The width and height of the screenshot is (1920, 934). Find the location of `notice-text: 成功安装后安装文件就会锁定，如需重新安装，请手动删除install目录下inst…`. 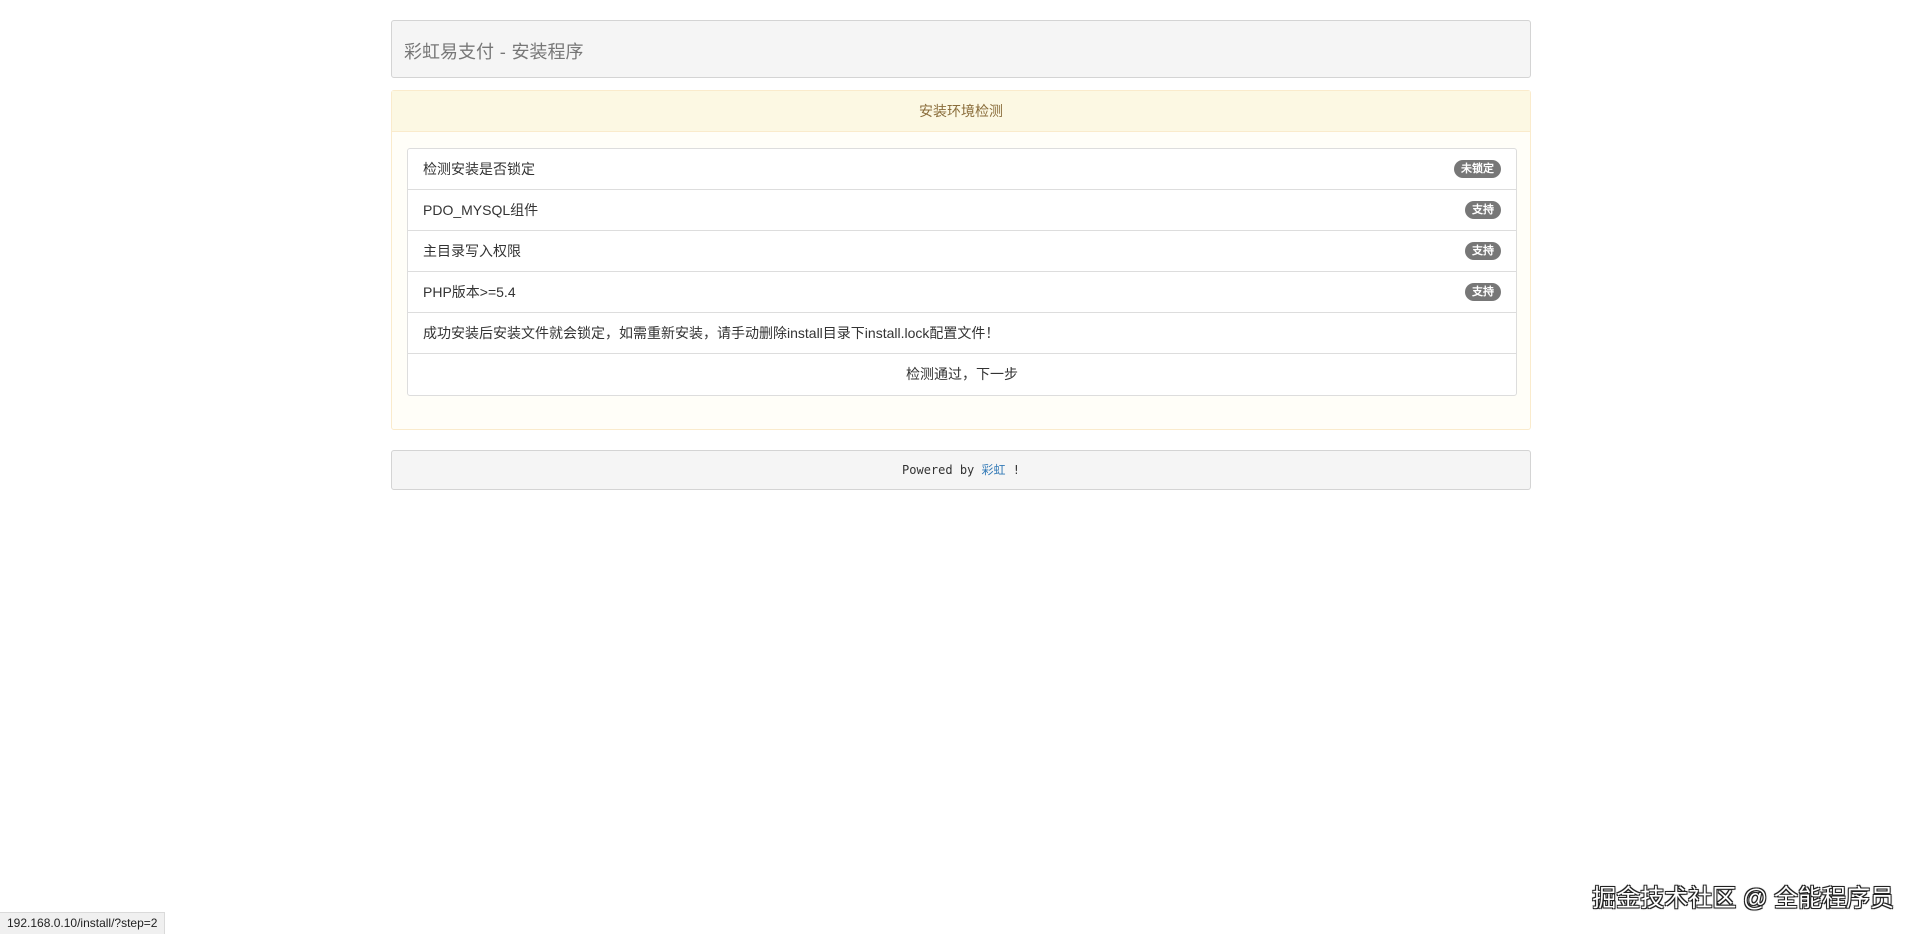

notice-text: 成功安装后安装文件就会锁定，如需重新安装，请手动删除install目录下inst… is located at coordinates (711, 333).